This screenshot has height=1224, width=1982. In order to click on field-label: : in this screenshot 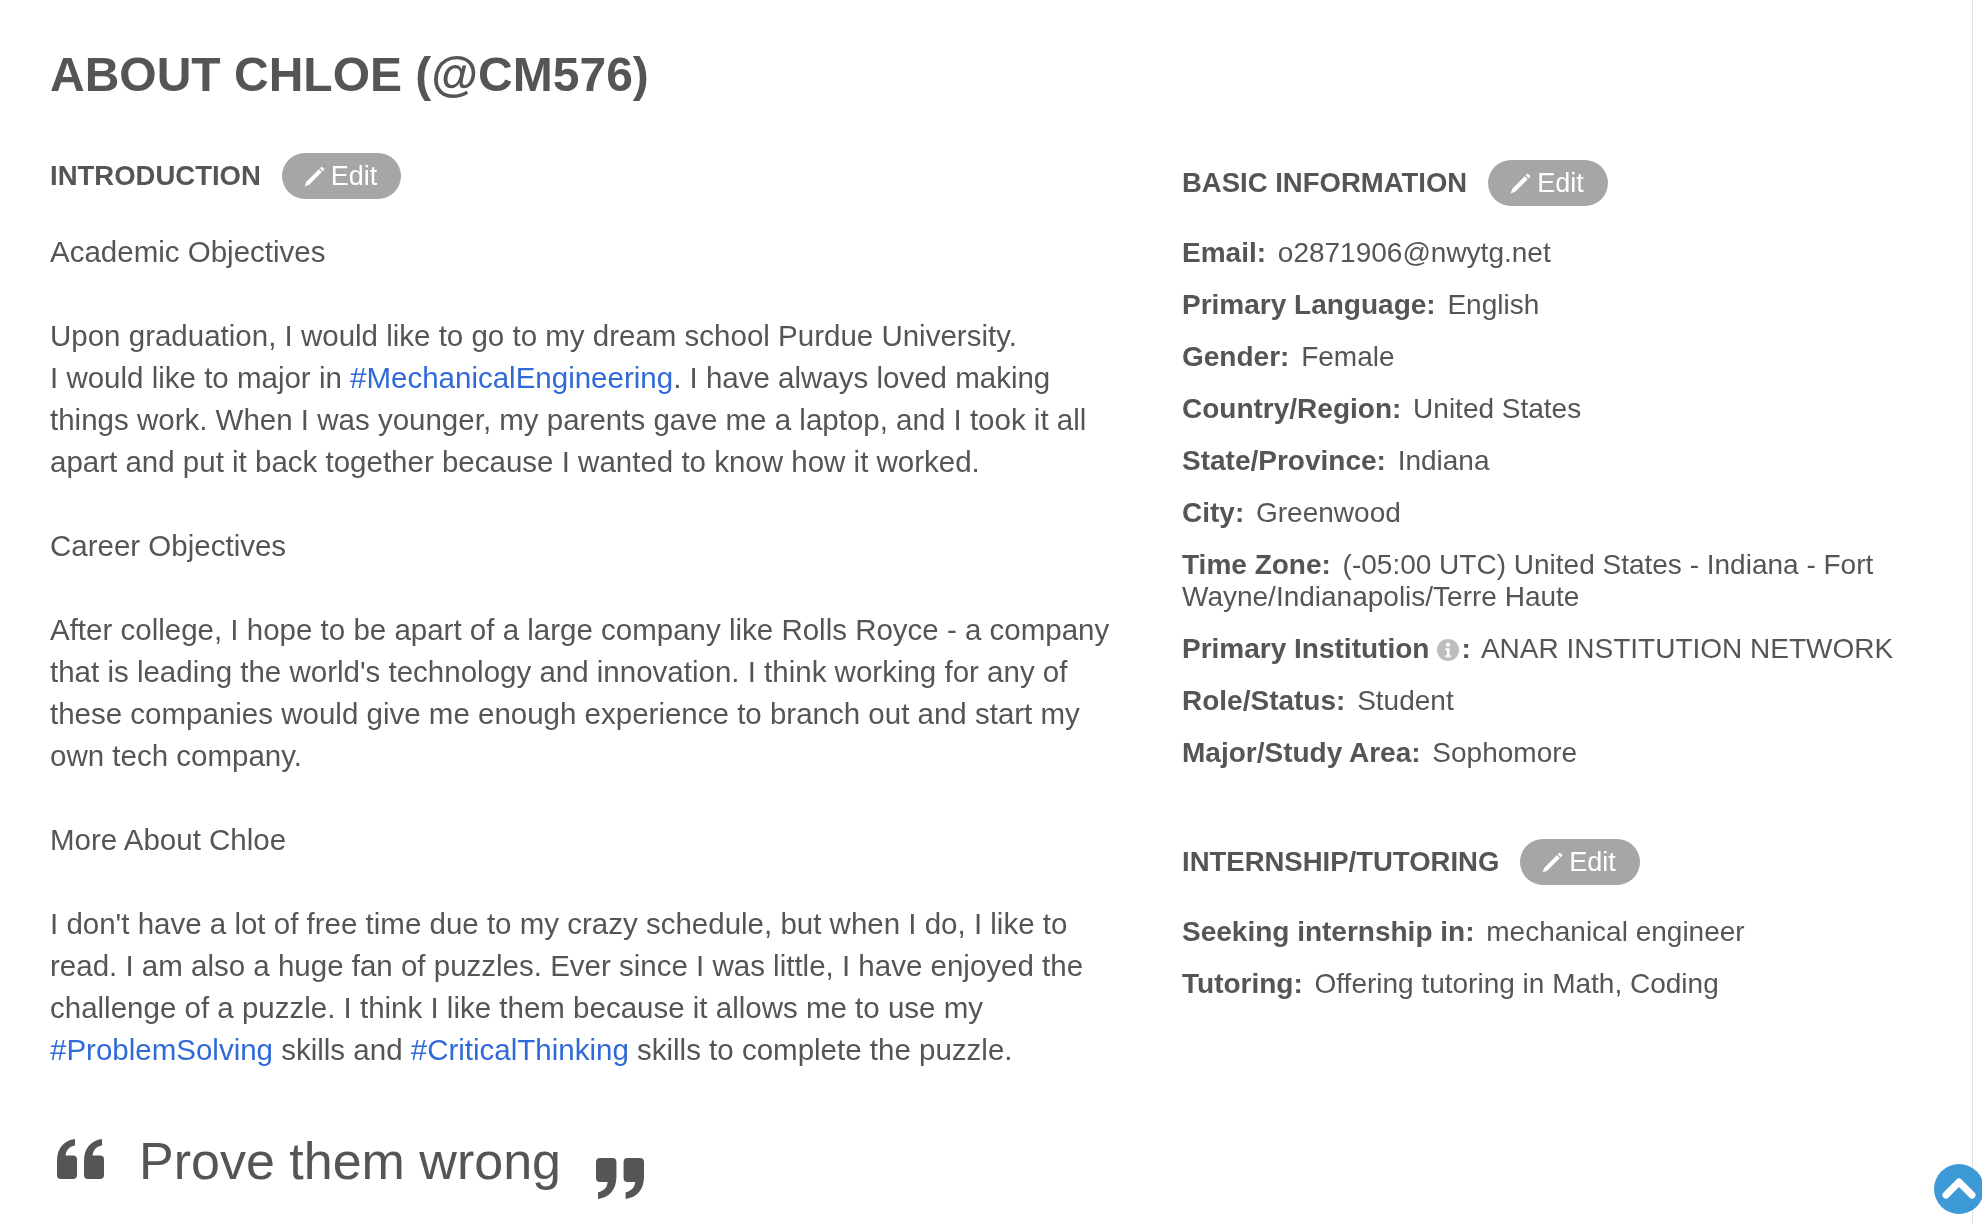, I will do `click(1466, 648)`.